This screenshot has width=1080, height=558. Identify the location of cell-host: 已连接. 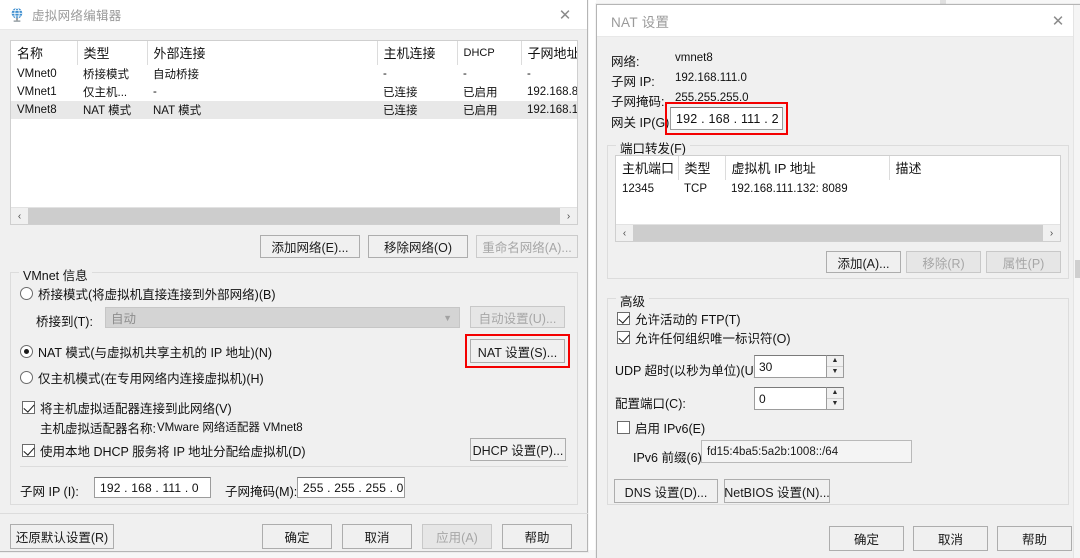
(400, 93).